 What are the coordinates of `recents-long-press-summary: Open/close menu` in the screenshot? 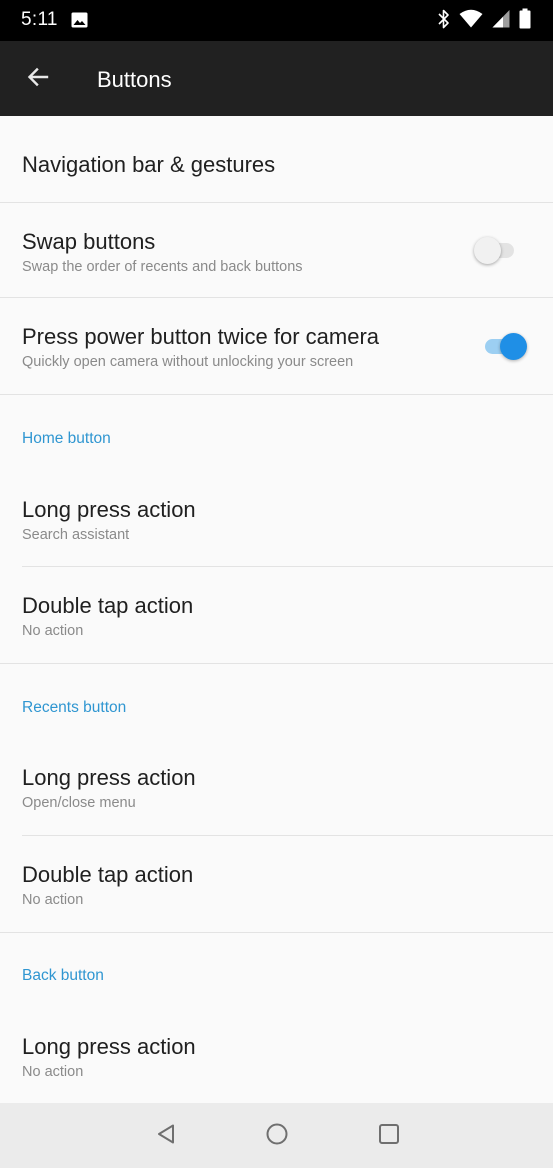 It's located at (79, 803).